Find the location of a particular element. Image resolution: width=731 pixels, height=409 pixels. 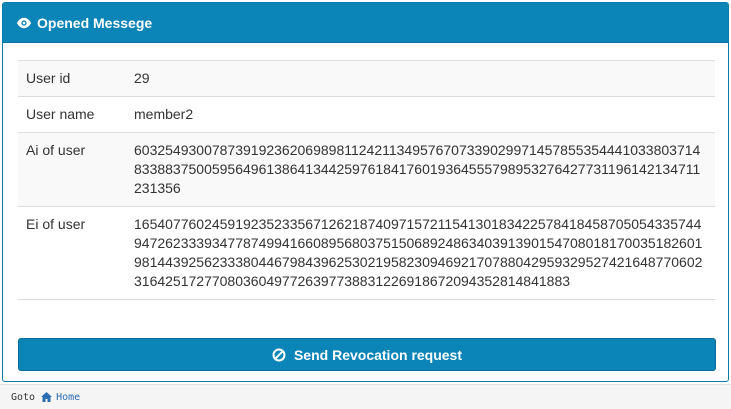

row-label: Ei of user is located at coordinates (56, 224).